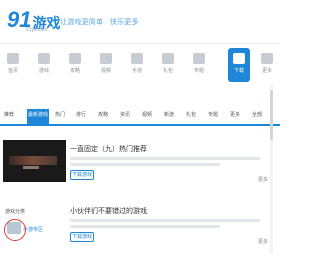  What do you see at coordinates (31, 167) in the screenshot?
I see `thumbnail-highlight` at bounding box center [31, 167].